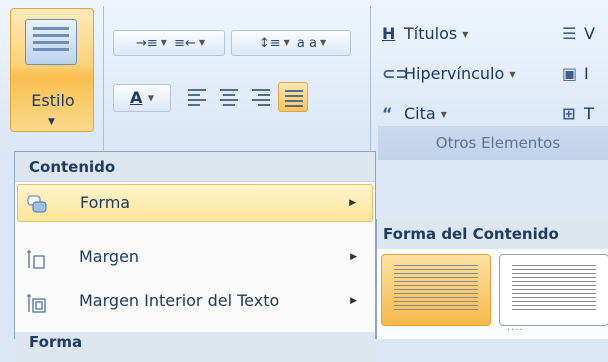 The height and width of the screenshot is (362, 608). What do you see at coordinates (589, 113) in the screenshot?
I see `table-label: T` at bounding box center [589, 113].